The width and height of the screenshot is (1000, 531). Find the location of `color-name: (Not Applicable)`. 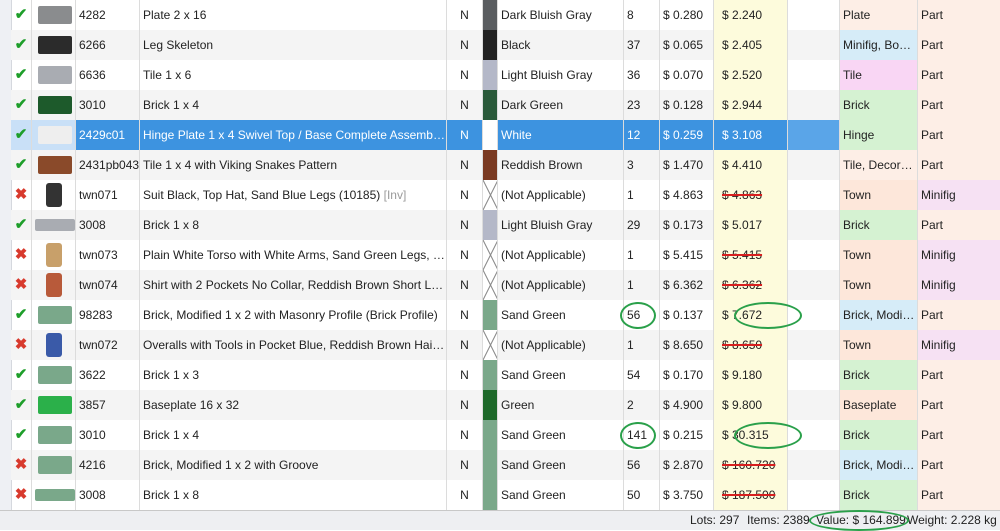

color-name: (Not Applicable) is located at coordinates (561, 255).